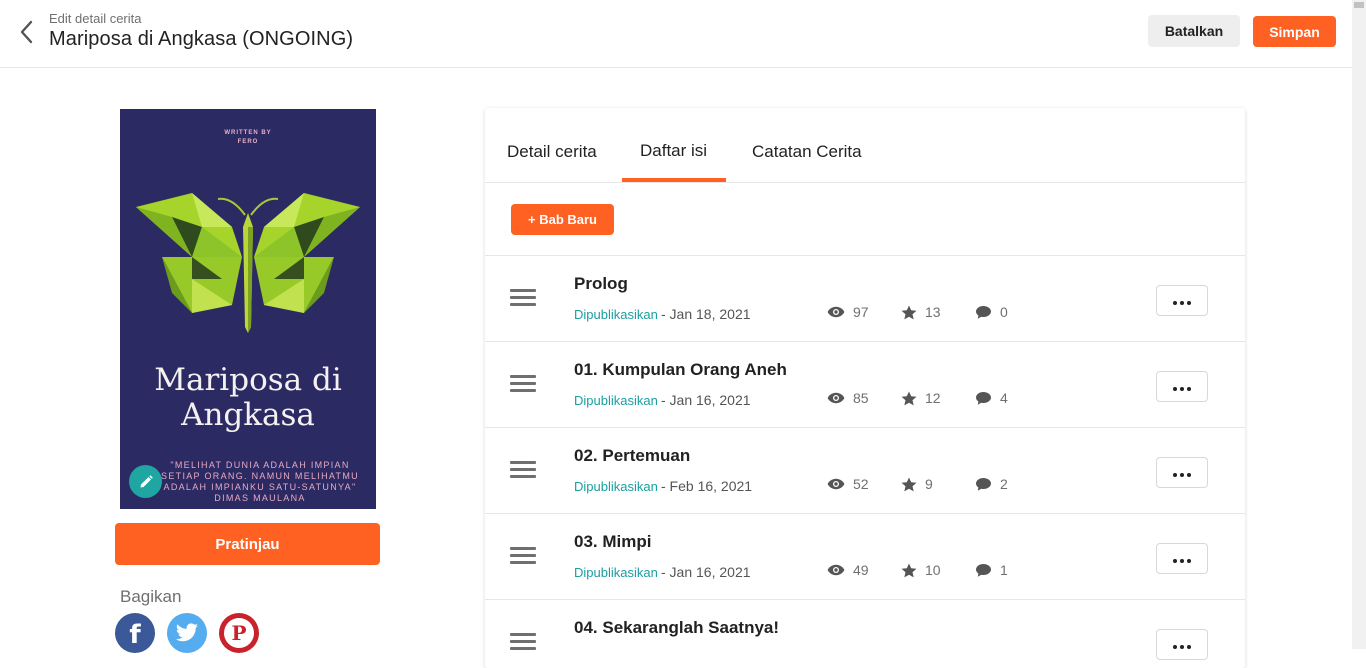 The width and height of the screenshot is (1366, 668). I want to click on cover-title: Mariposa di Angkasa, so click(248, 398).